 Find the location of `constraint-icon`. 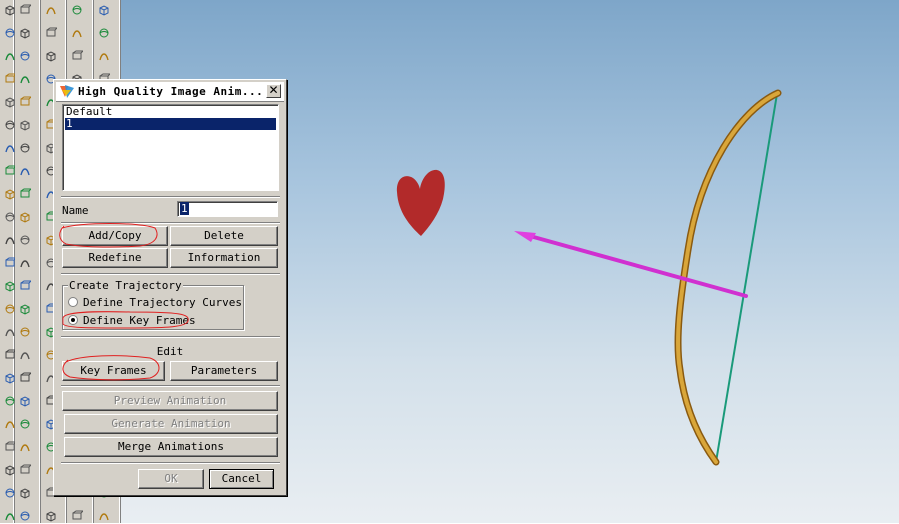

constraint-icon is located at coordinates (77, 10).